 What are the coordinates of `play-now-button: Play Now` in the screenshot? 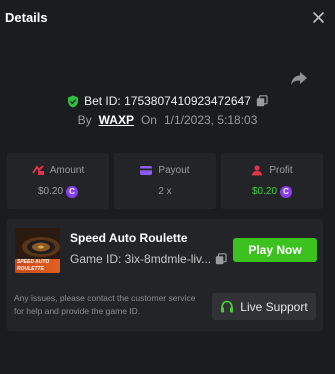 It's located at (275, 250).